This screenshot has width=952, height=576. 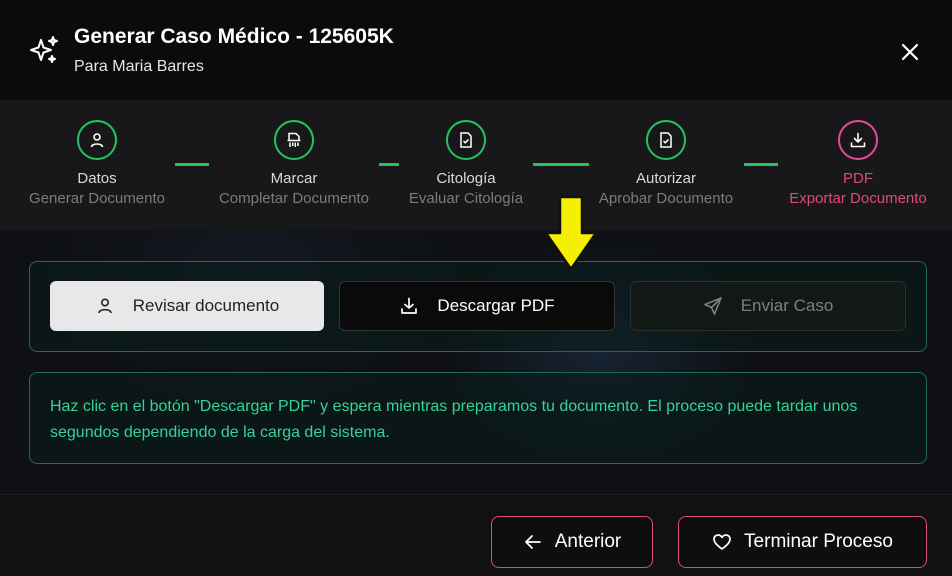 I want to click on step-label: PDF, so click(x=858, y=178).